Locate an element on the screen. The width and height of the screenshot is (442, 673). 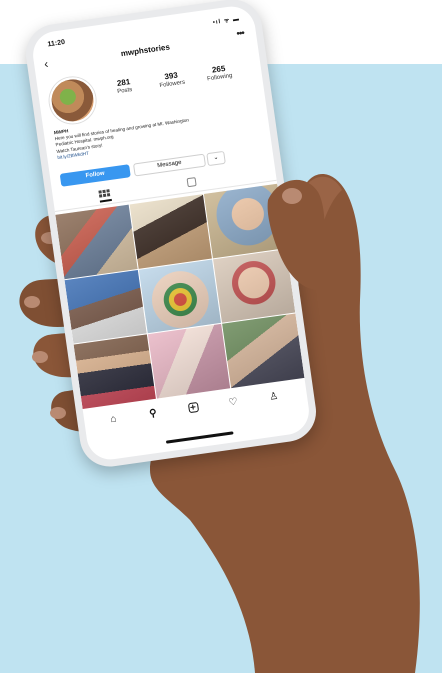
more-options-icon: ••• is located at coordinates (240, 34).